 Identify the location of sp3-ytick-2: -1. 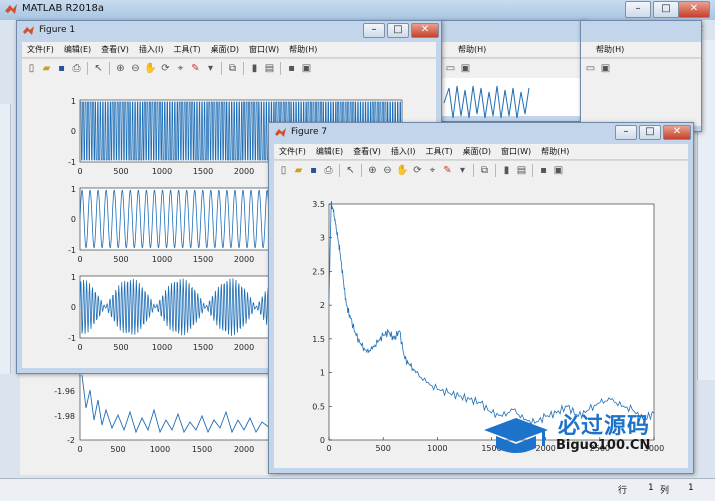
(72, 338).